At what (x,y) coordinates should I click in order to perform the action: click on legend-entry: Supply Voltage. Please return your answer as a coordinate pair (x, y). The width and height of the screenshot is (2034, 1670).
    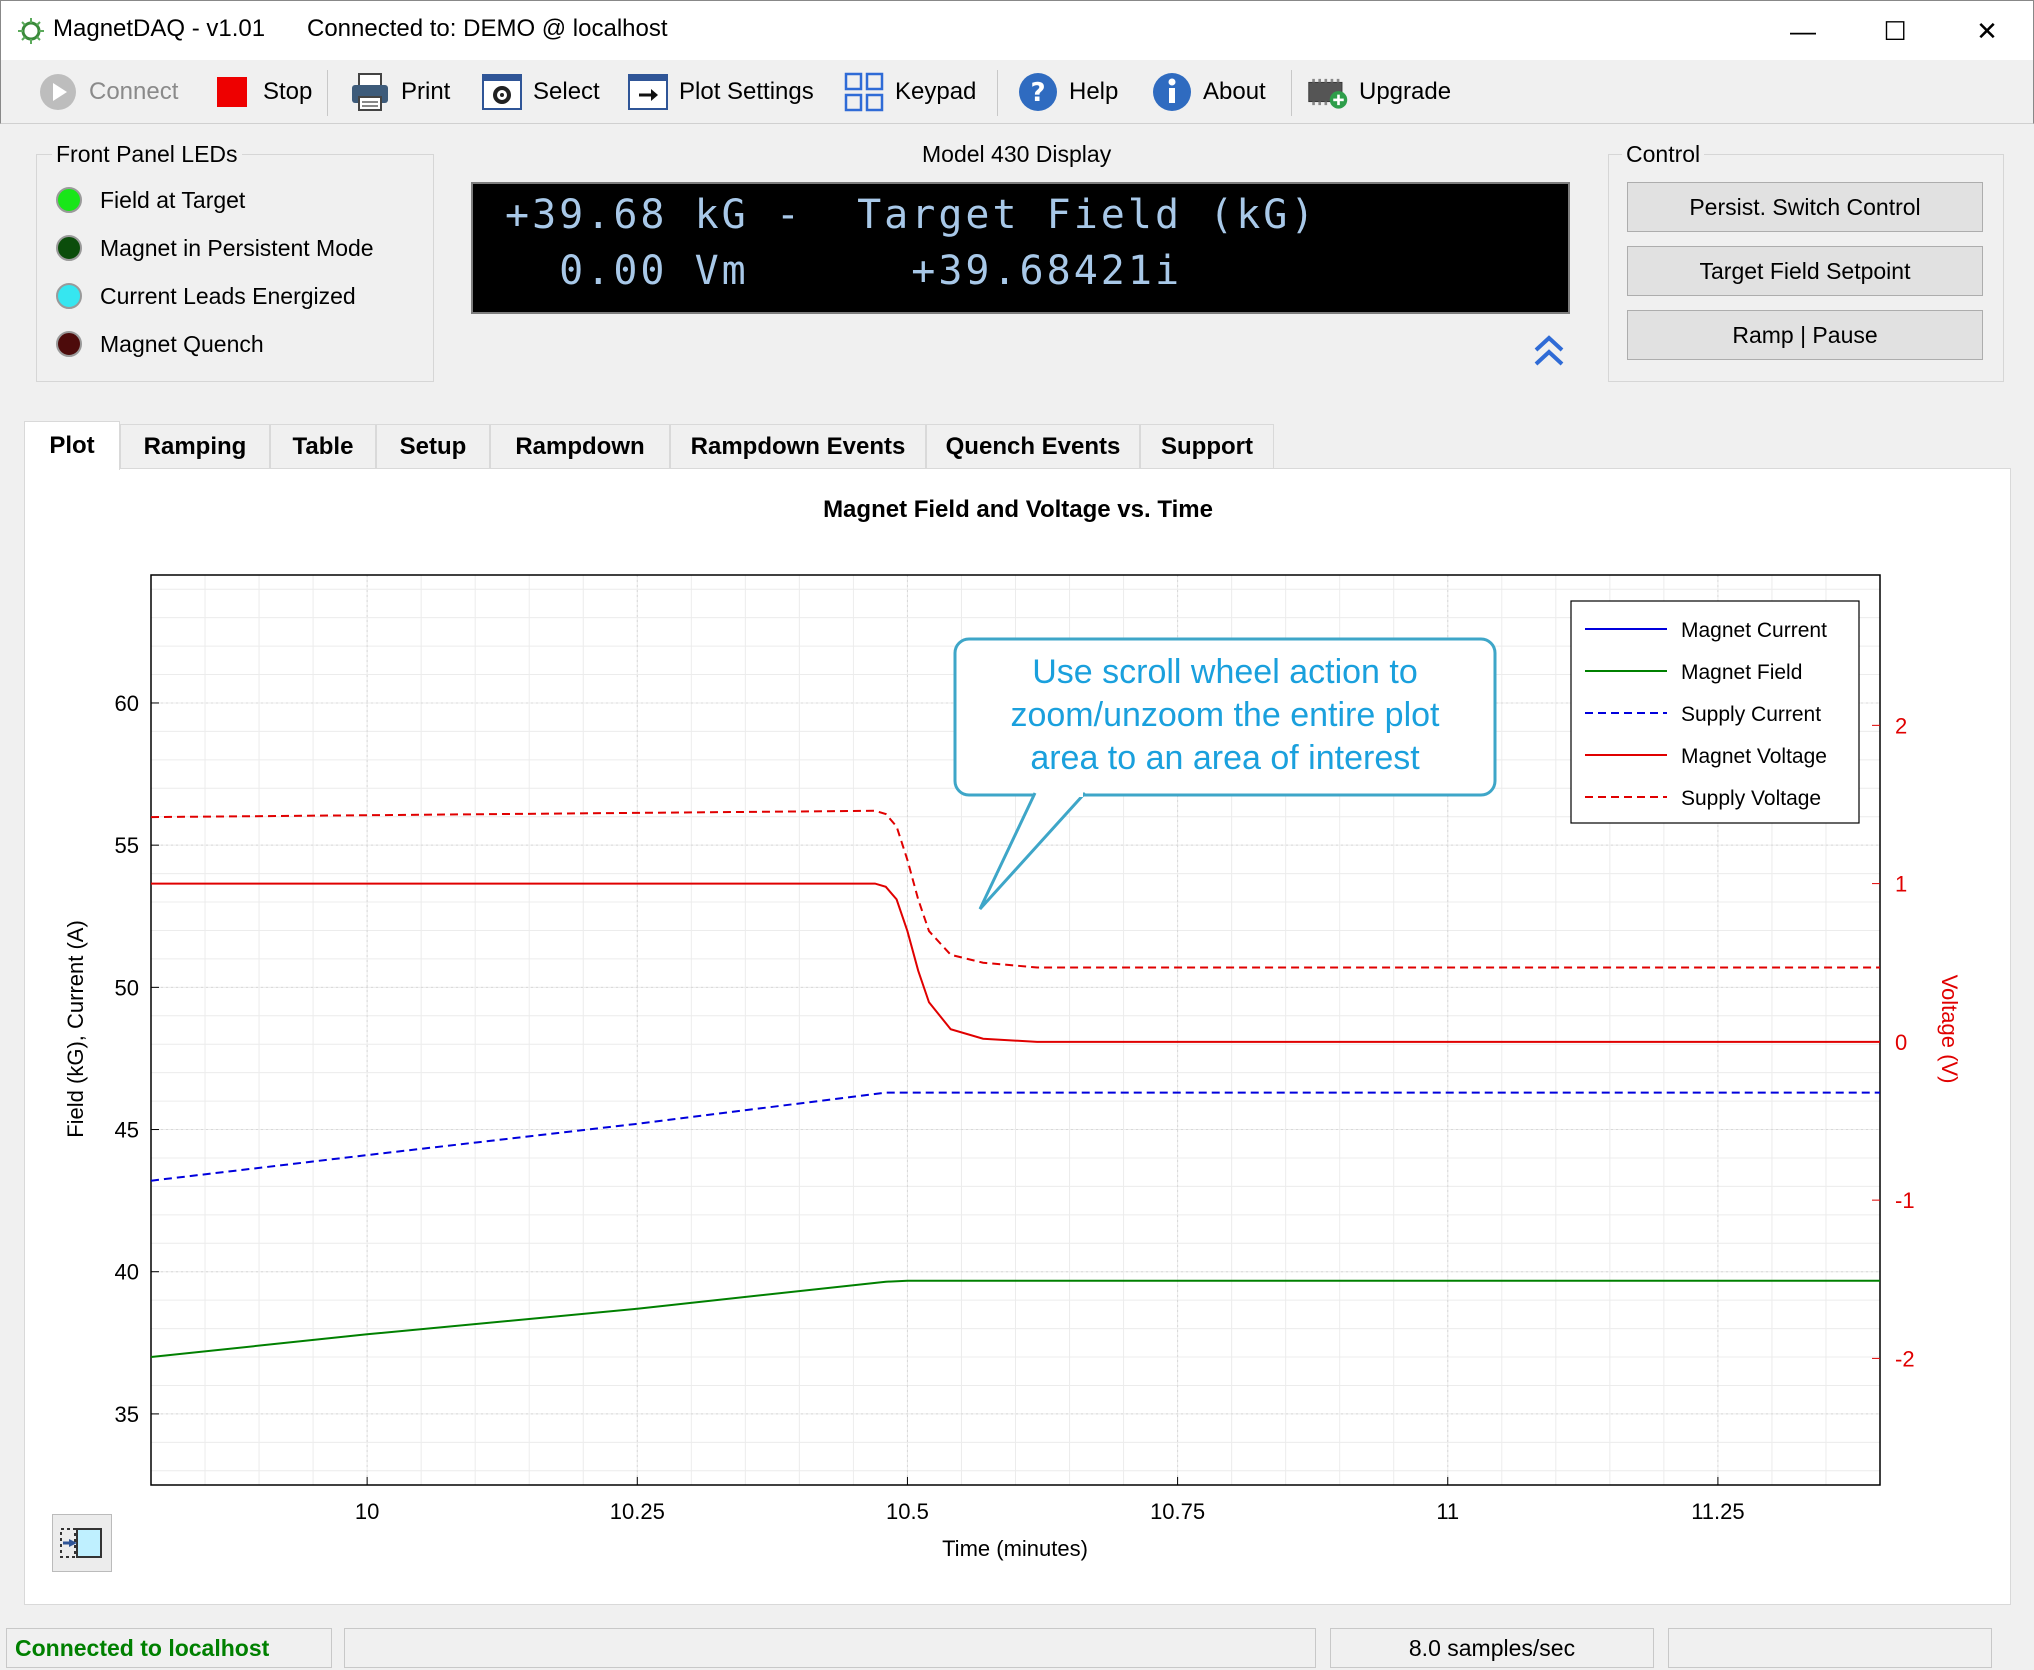
    Looking at the image, I should click on (1751, 798).